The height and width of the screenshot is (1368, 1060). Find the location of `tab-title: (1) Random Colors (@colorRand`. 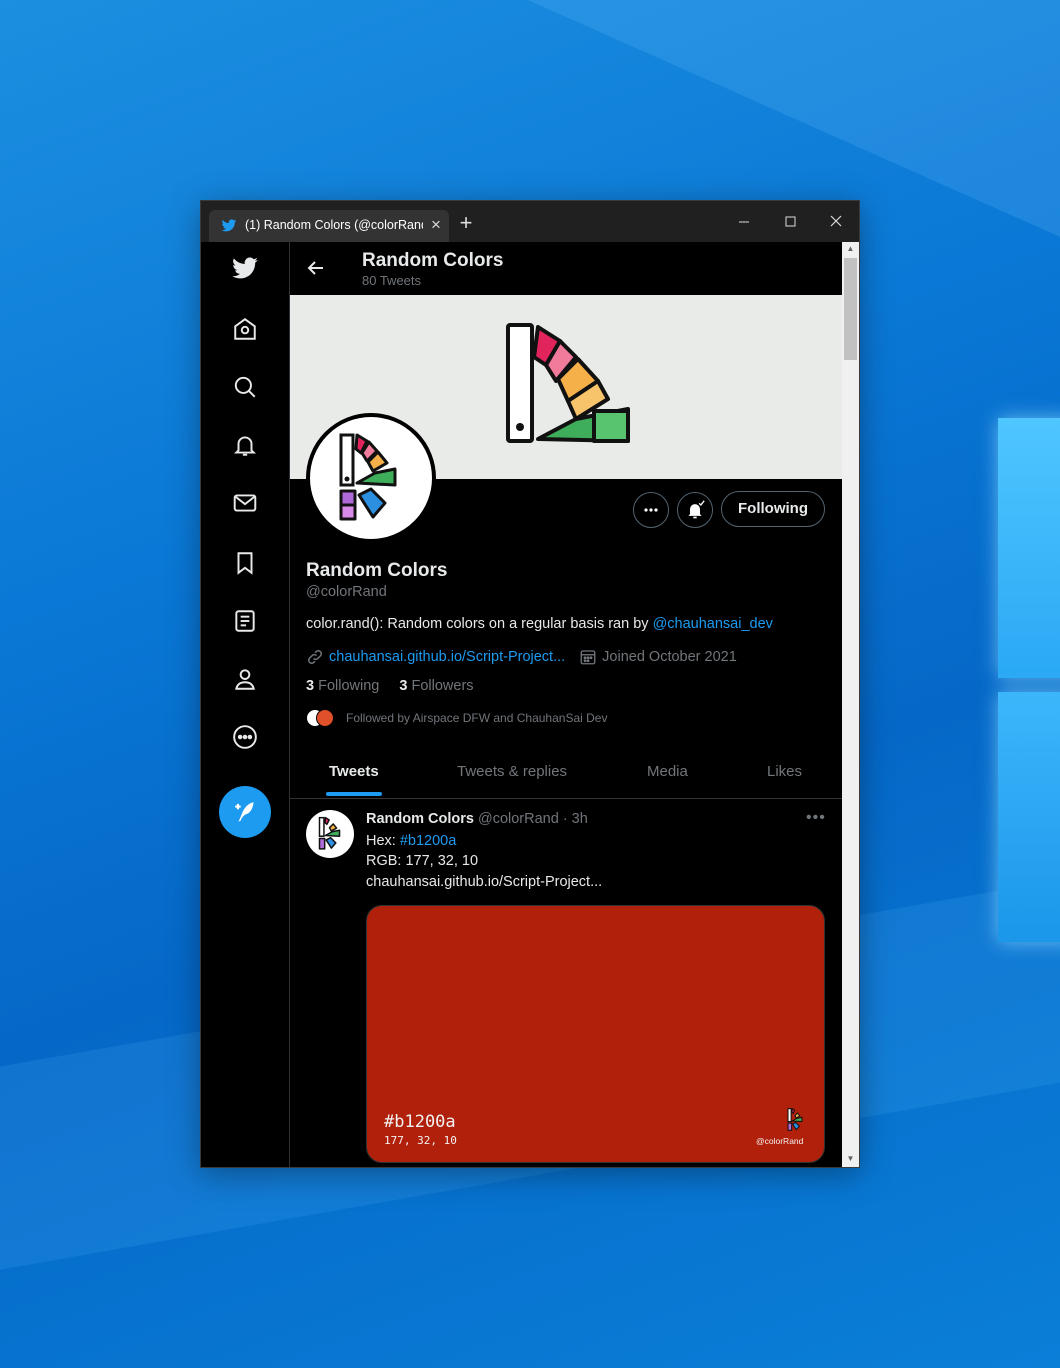

tab-title: (1) Random Colors (@colorRand is located at coordinates (334, 225).